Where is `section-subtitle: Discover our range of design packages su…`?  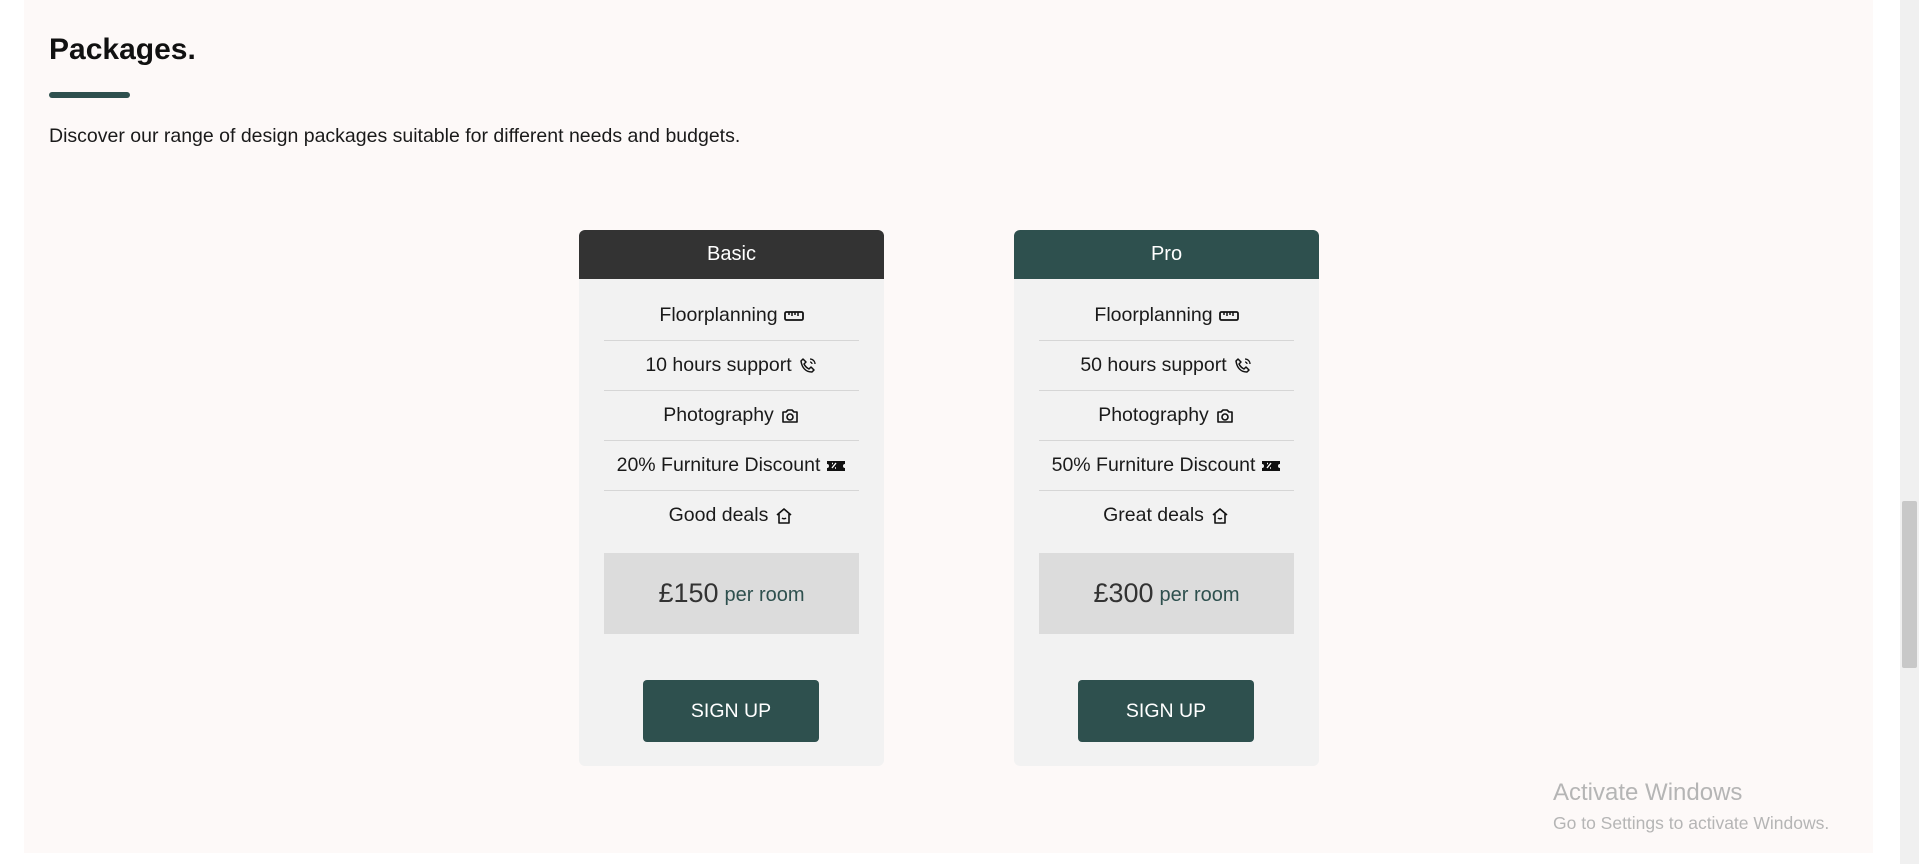
section-subtitle: Discover our range of design packages su… is located at coordinates (395, 136).